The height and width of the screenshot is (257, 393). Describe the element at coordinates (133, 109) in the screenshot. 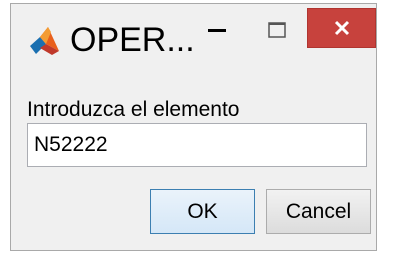

I see `prompt-label: Introduzca el elemento` at that location.